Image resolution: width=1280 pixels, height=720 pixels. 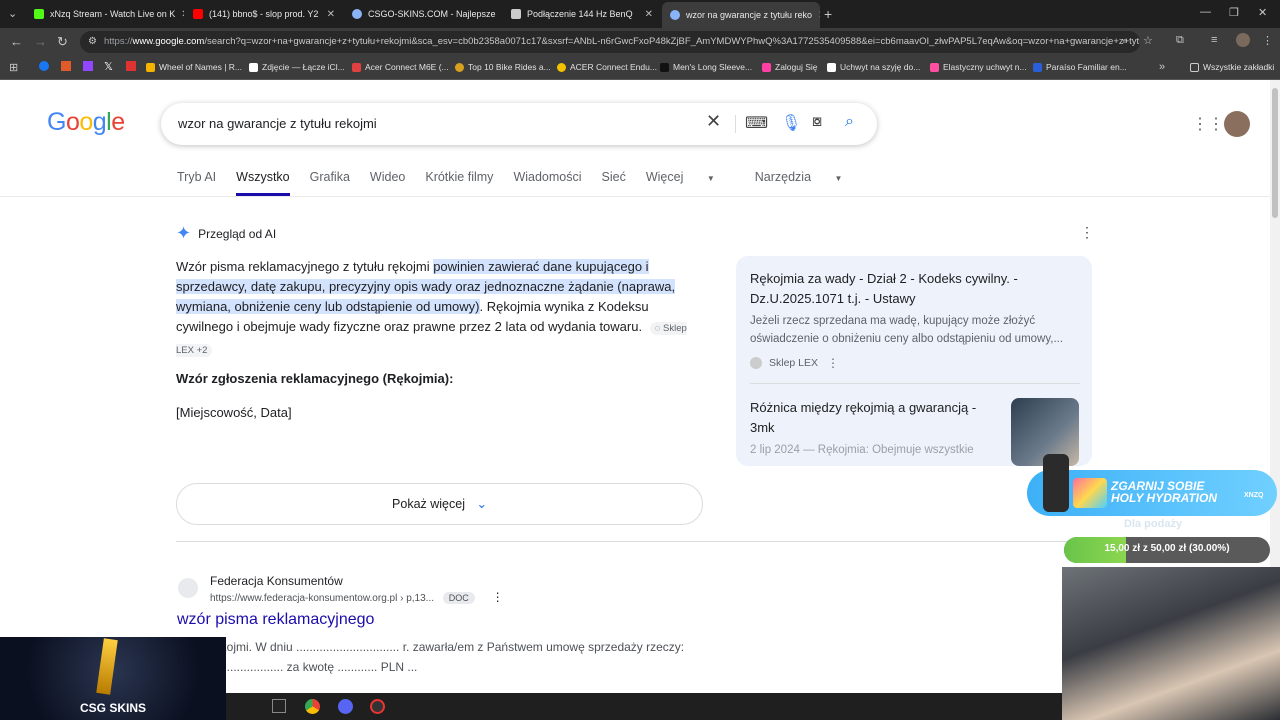 What do you see at coordinates (1275, 153) in the screenshot?
I see `scrollbar-thumb` at bounding box center [1275, 153].